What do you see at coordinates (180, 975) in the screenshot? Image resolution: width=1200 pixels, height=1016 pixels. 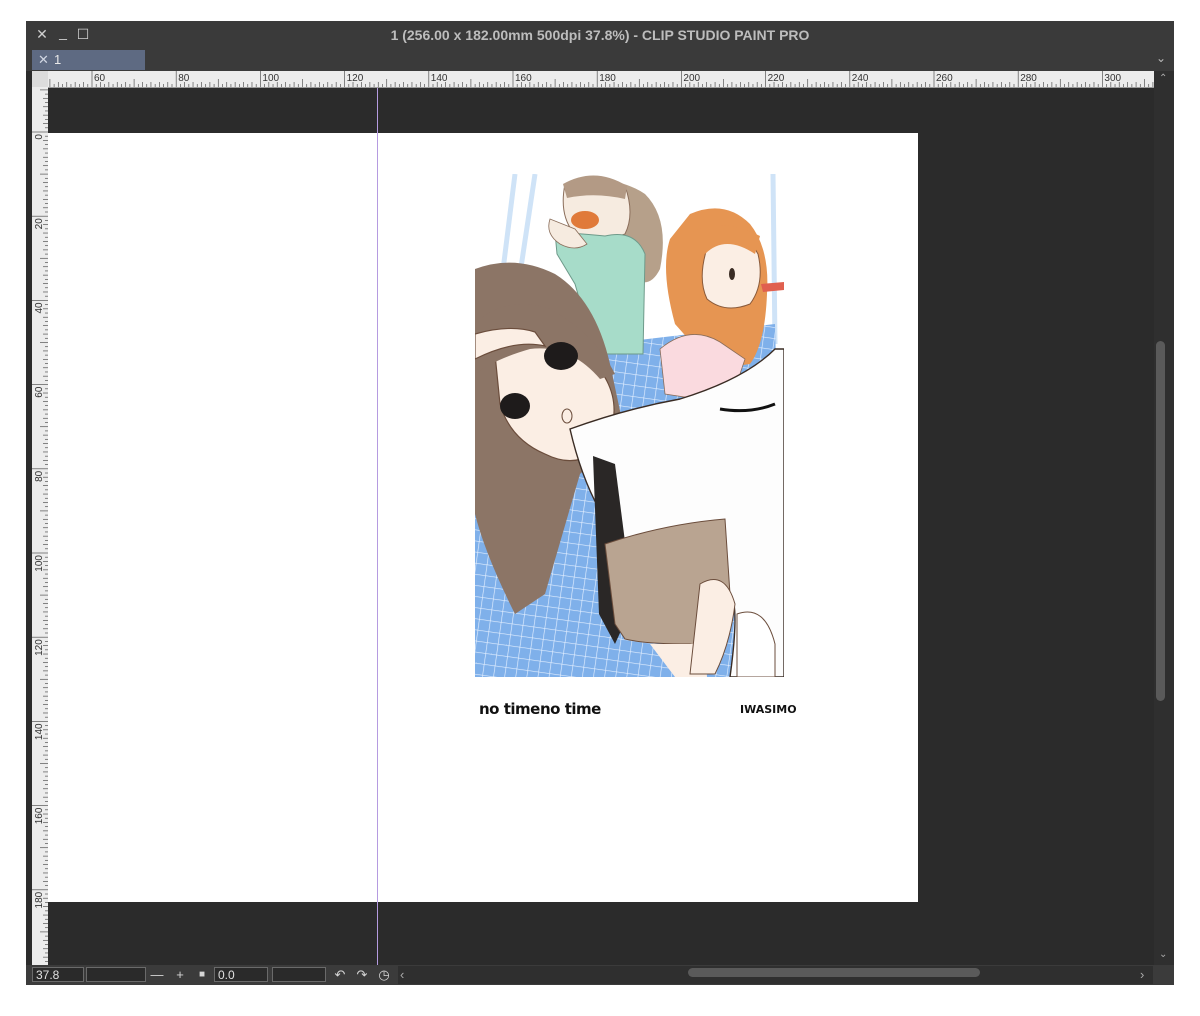 I see `zoom-in-button: +` at bounding box center [180, 975].